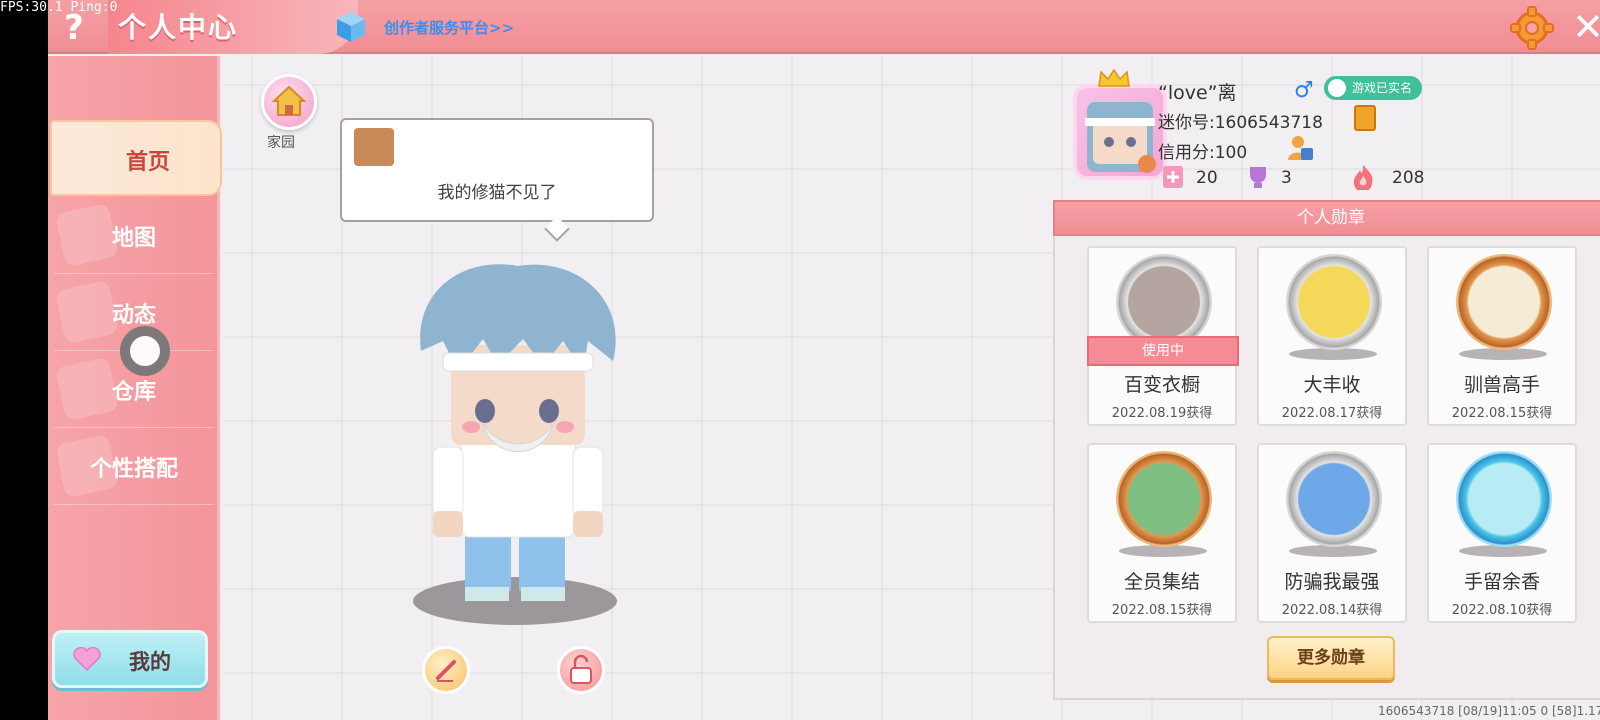  What do you see at coordinates (150, 662) in the screenshot?
I see `mine-button-label: 我的` at bounding box center [150, 662].